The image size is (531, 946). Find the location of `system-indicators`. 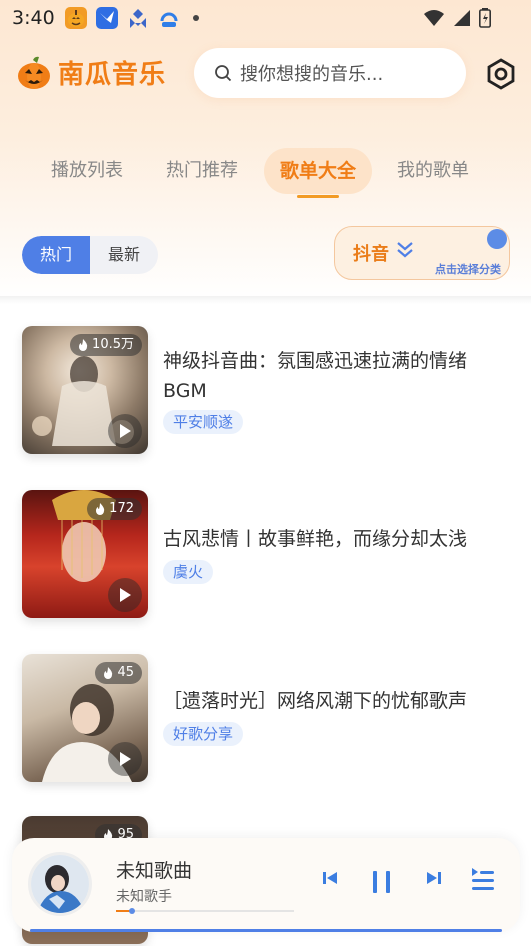

system-indicators is located at coordinates (457, 18).